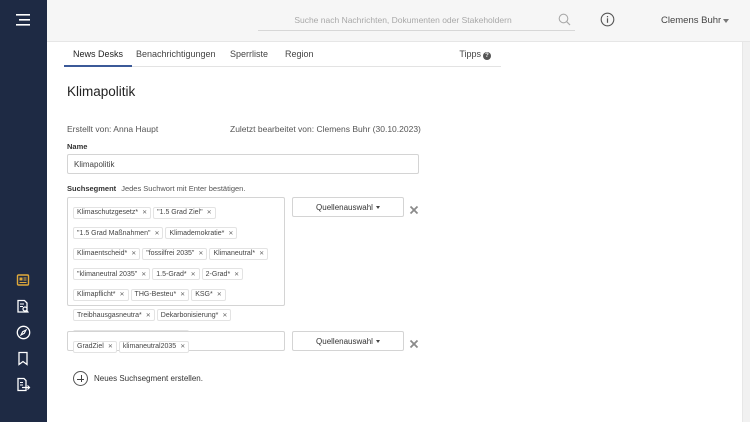  I want to click on delete-segment-1-icon, so click(414, 208).